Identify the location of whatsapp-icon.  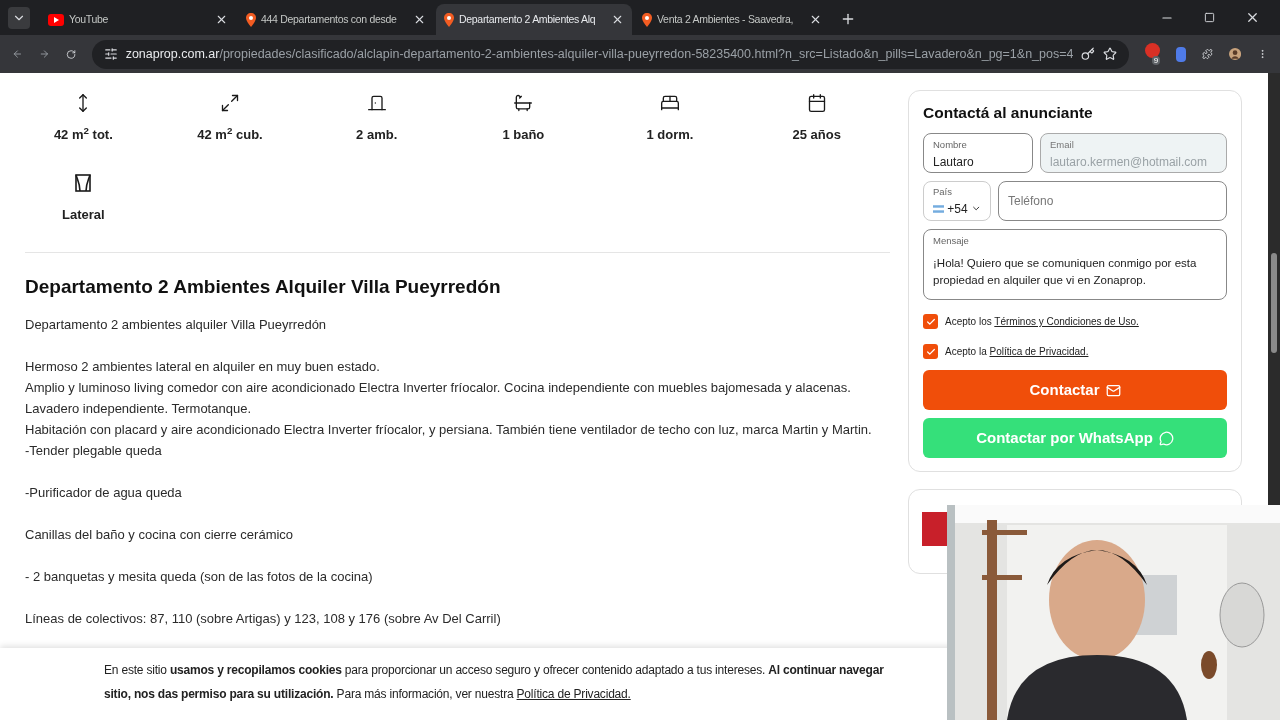
(1166, 438).